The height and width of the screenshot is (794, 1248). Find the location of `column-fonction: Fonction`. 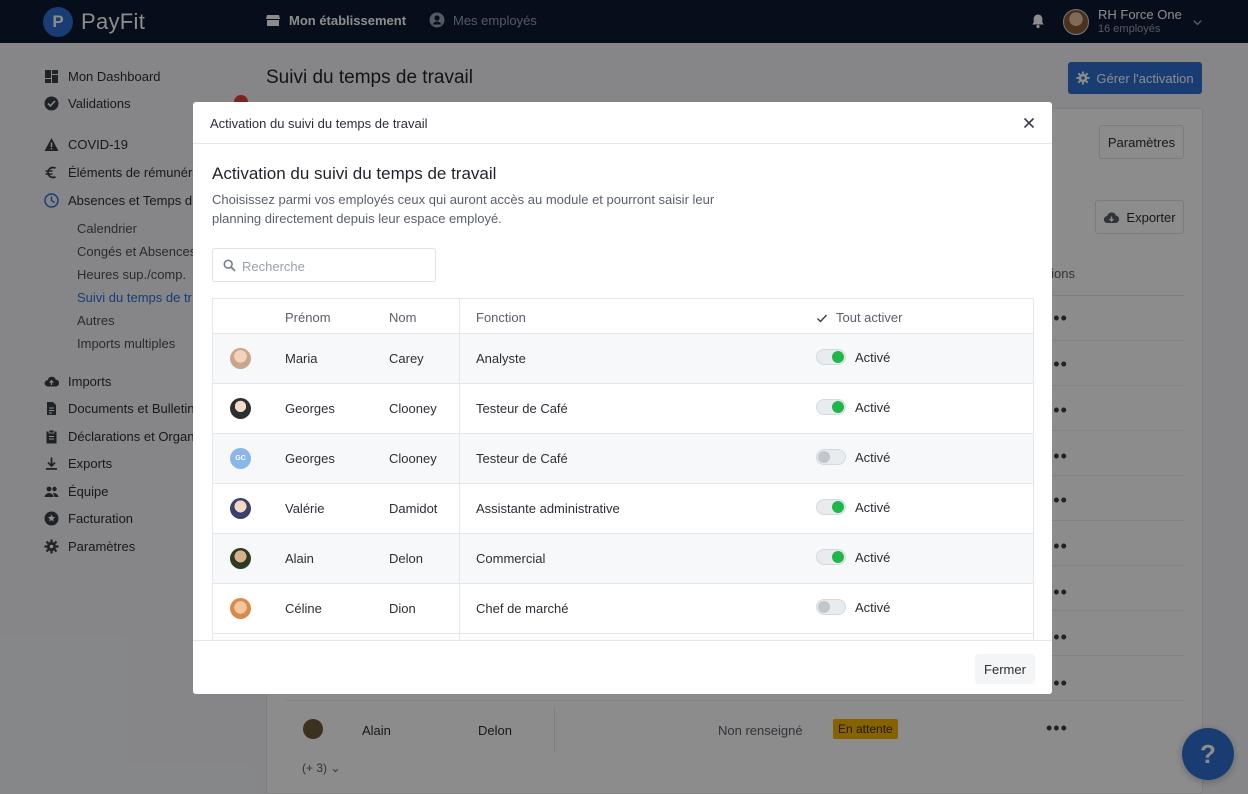

column-fonction: Fonction is located at coordinates (501, 317).